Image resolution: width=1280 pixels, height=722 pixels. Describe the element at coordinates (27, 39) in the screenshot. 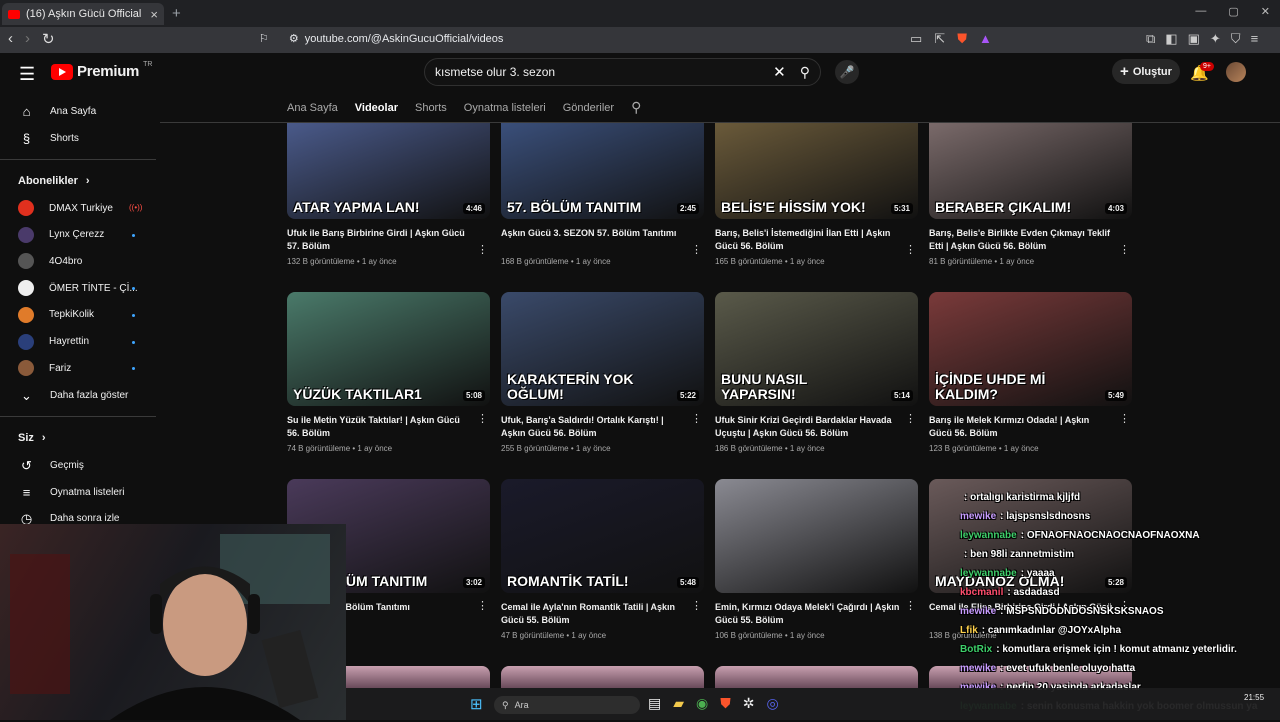

I see `forward-icon: ›` at that location.